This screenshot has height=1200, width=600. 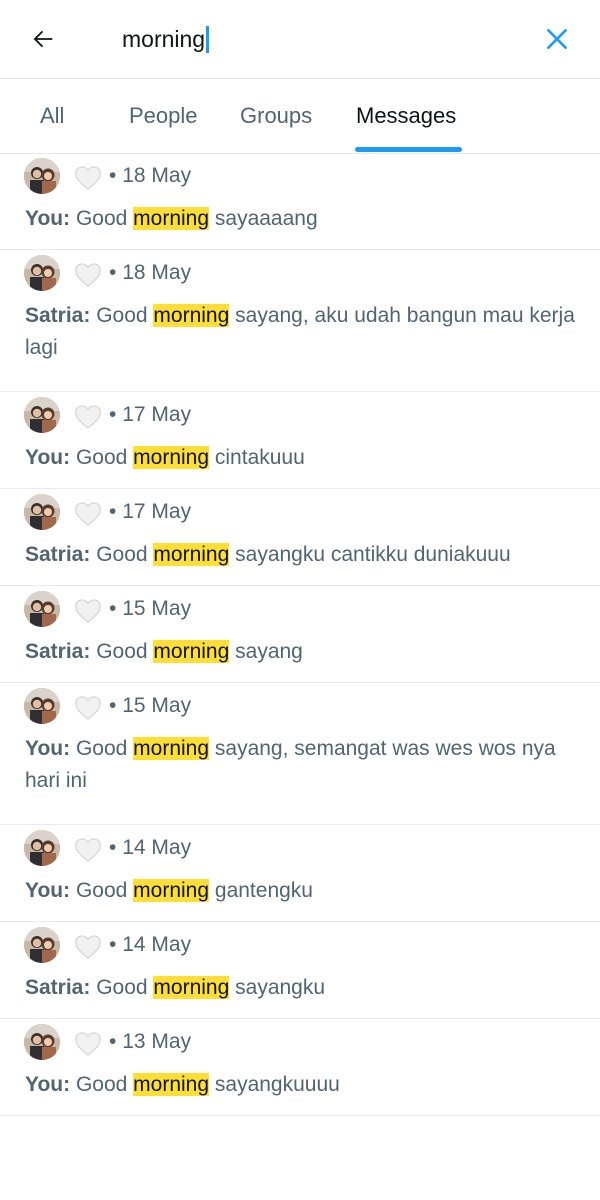 What do you see at coordinates (280, 987) in the screenshot?
I see `message-text-after: sayangku` at bounding box center [280, 987].